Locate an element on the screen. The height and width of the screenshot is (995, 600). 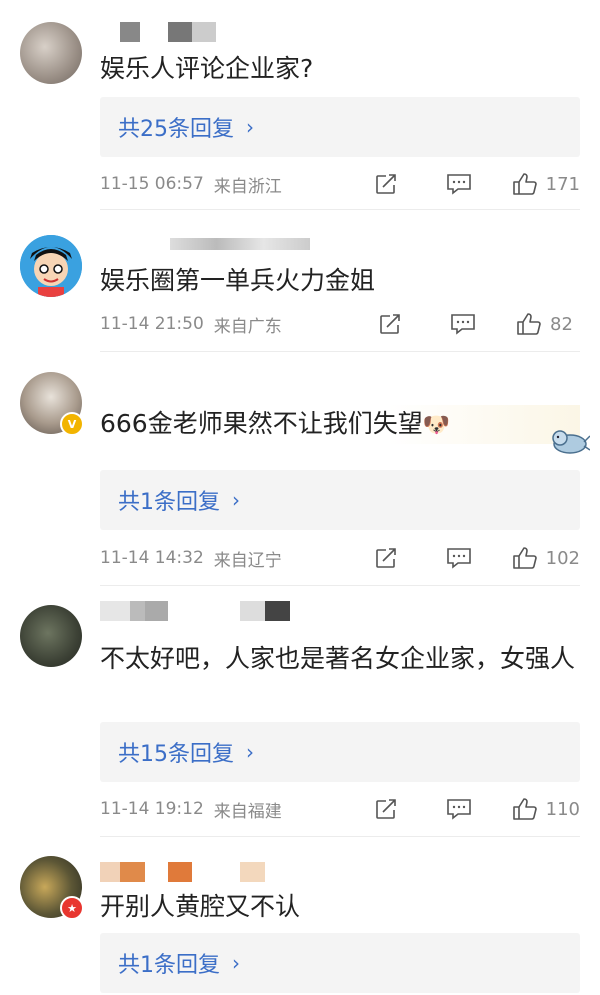
location: 来自福建 is located at coordinates (247, 811).